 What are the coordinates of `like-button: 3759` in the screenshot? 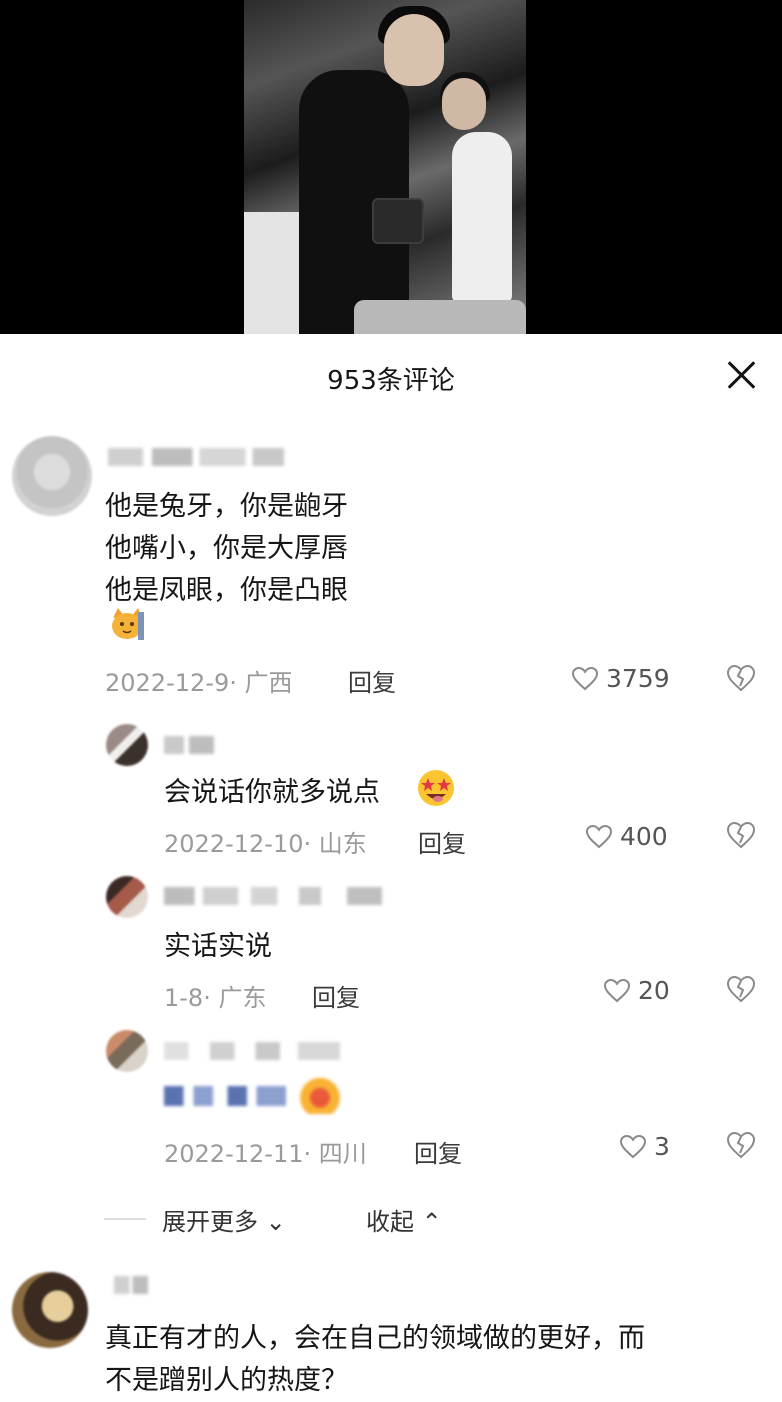 It's located at (621, 678).